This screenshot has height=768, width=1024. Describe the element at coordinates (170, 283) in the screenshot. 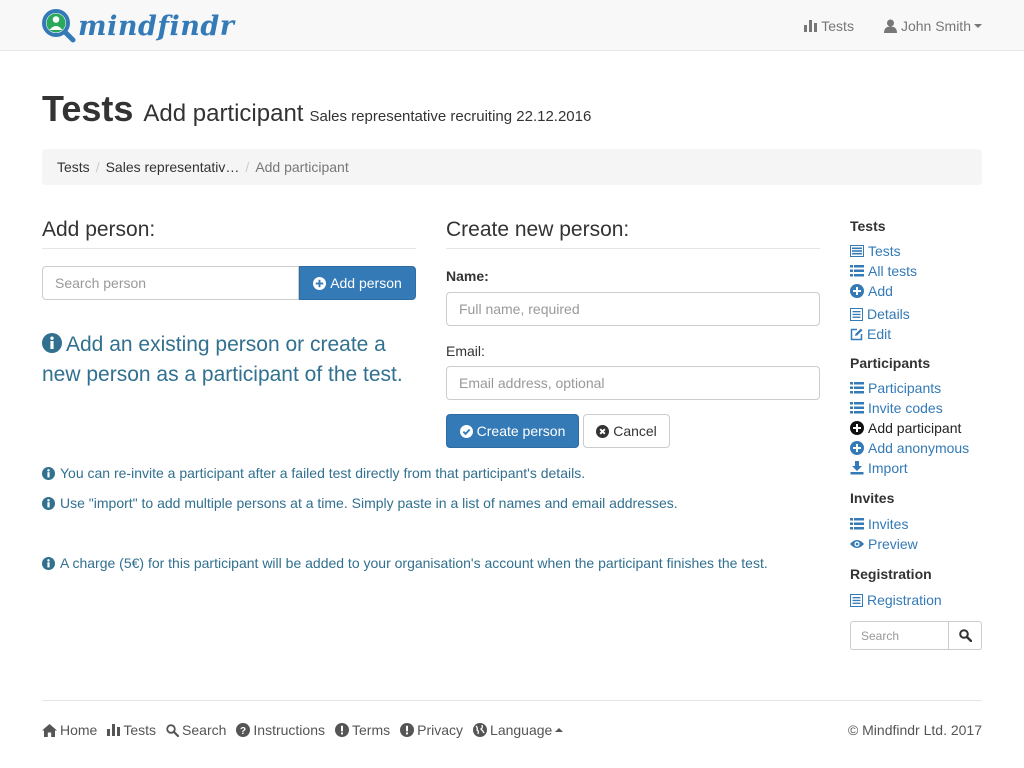

I see `search-person-input` at that location.